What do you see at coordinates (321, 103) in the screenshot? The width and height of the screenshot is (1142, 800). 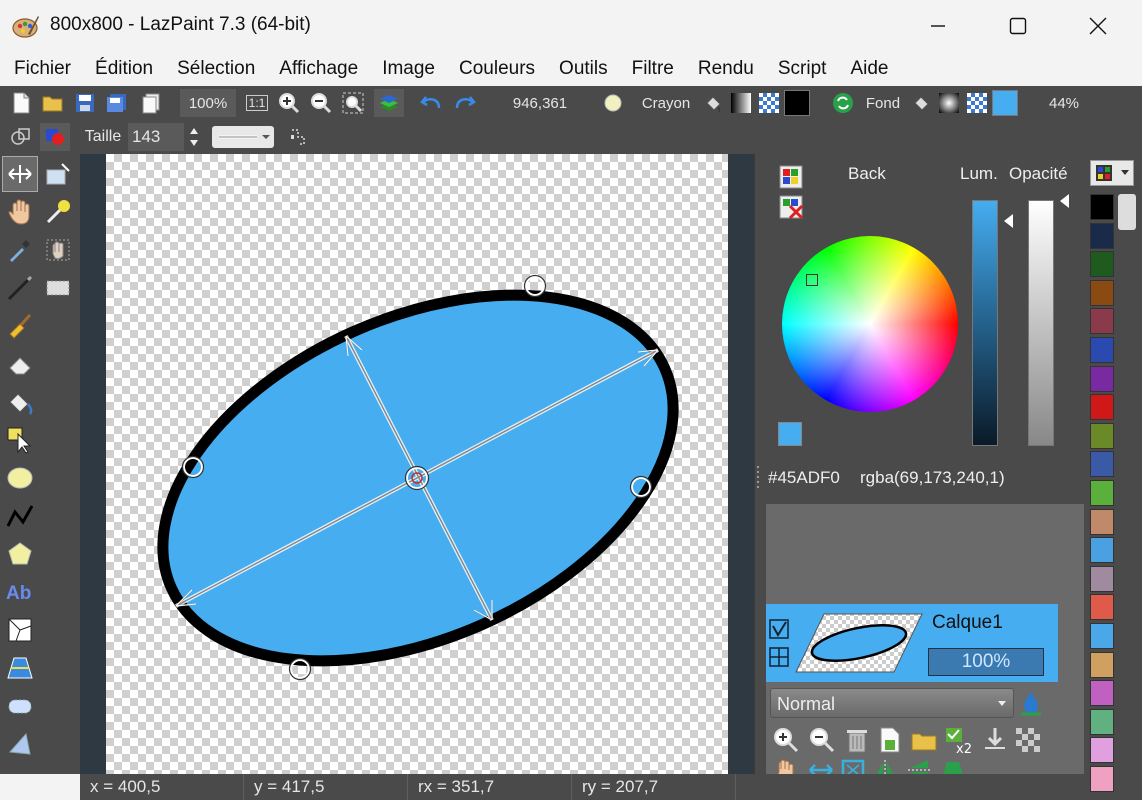 I see `zoom-out-button` at bounding box center [321, 103].